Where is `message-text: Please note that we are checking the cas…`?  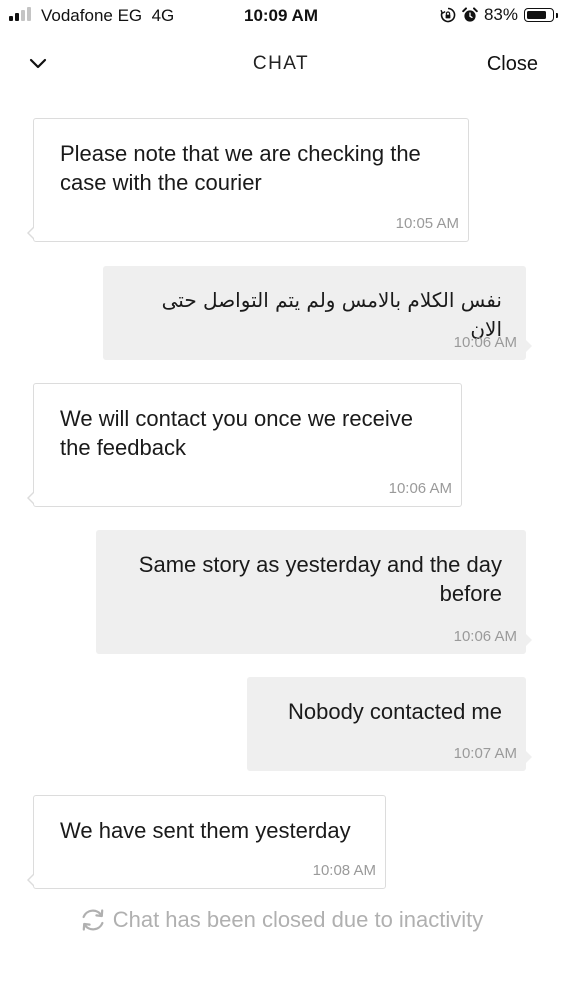 message-text: Please note that we are checking the cas… is located at coordinates (240, 168).